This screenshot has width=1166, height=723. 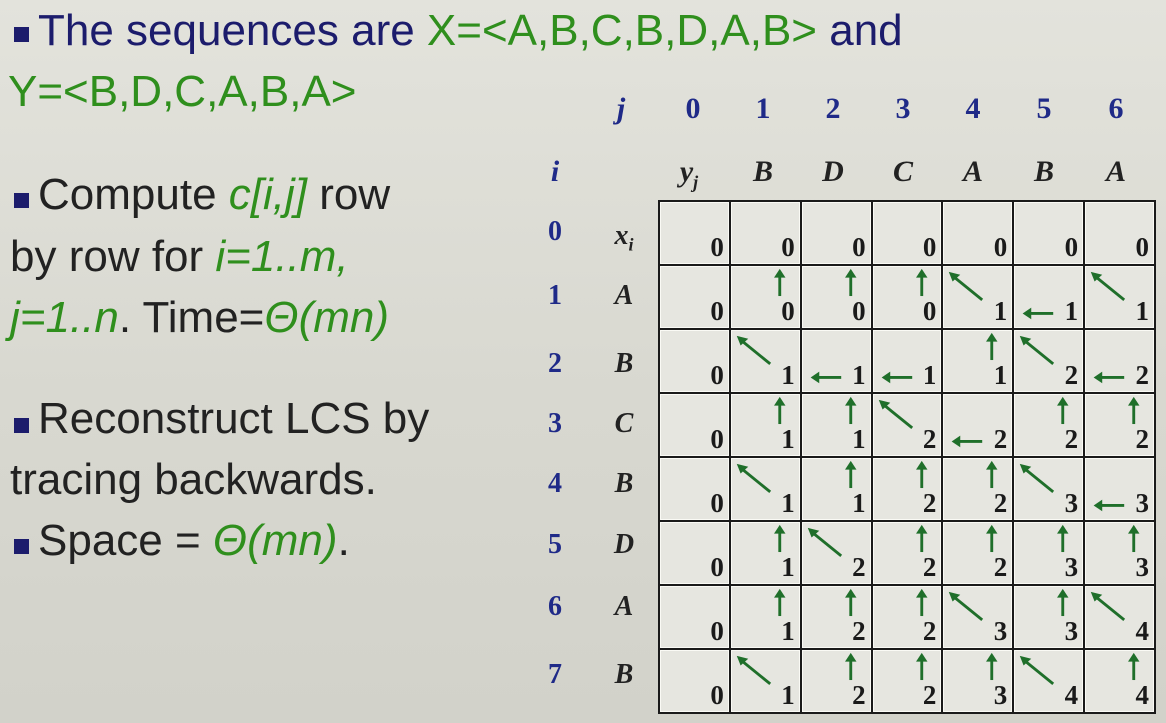 What do you see at coordinates (1119, 425) in the screenshot?
I see `table-cell-3-6: 2` at bounding box center [1119, 425].